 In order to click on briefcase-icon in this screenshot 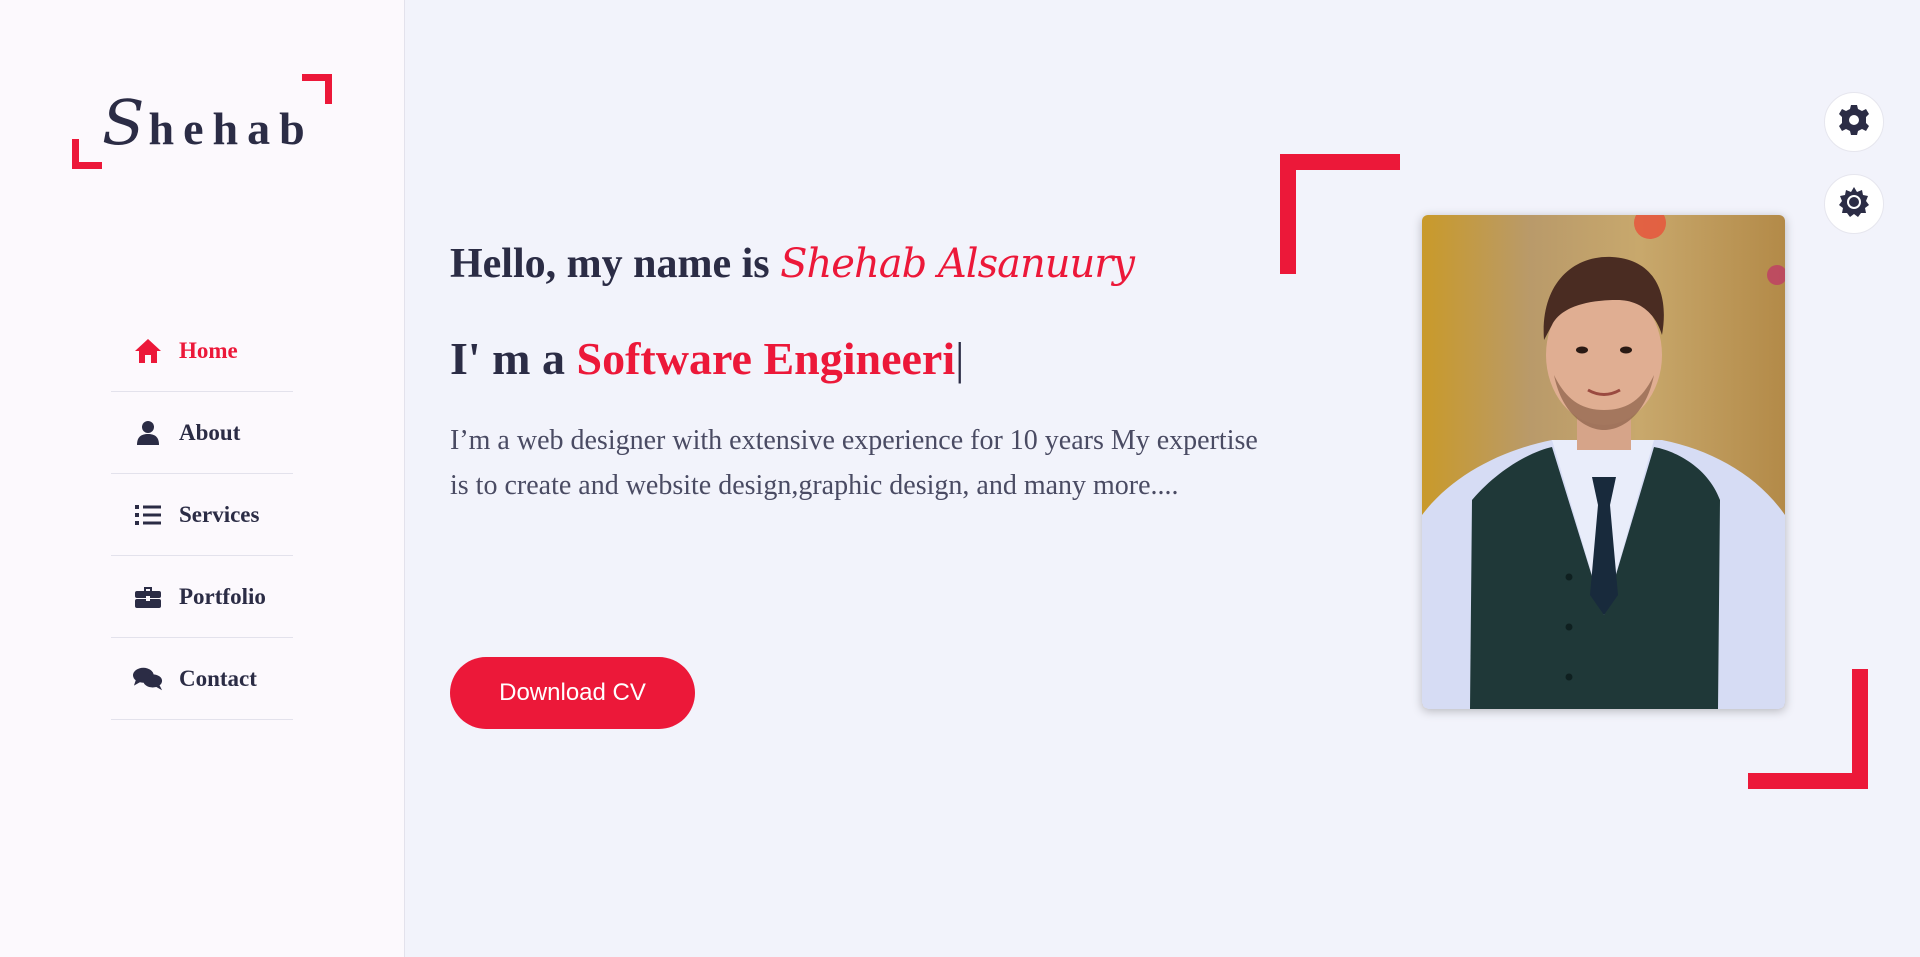, I will do `click(148, 597)`.